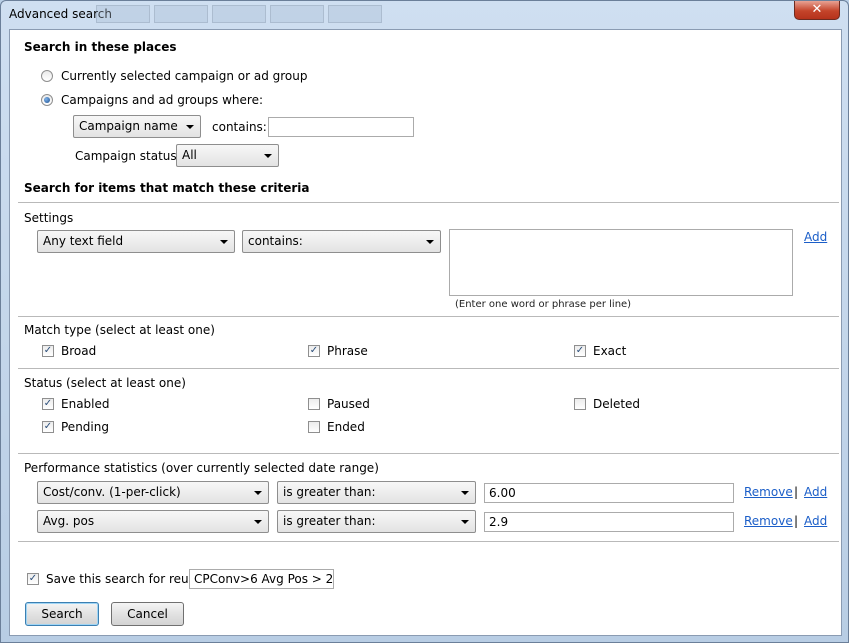 The width and height of the screenshot is (849, 643). Describe the element at coordinates (768, 492) in the screenshot. I see `remove-link-1: Remove` at that location.